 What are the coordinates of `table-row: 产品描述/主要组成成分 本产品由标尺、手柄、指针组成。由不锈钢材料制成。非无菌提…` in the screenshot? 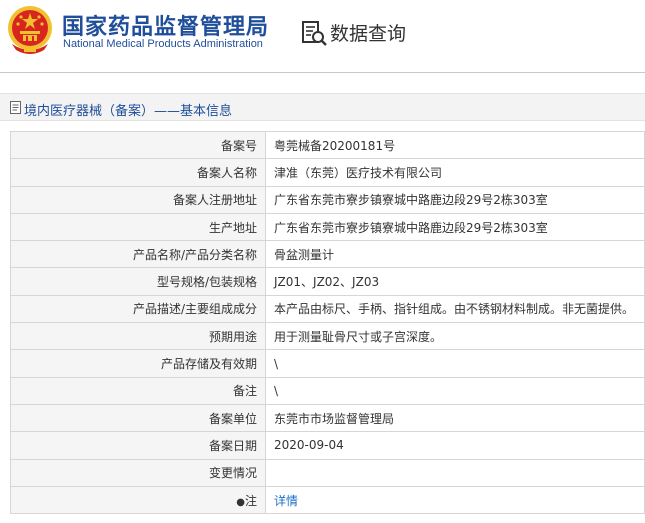 It's located at (327, 309).